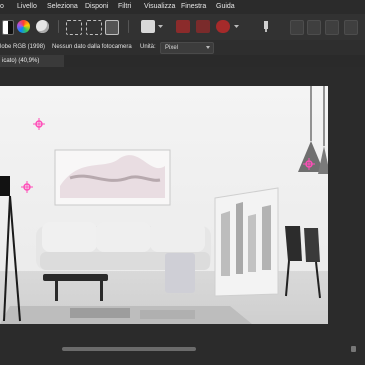 This screenshot has height=365, width=365. What do you see at coordinates (193, 6) in the screenshot?
I see `menu-item-finestra: Finestra` at bounding box center [193, 6].